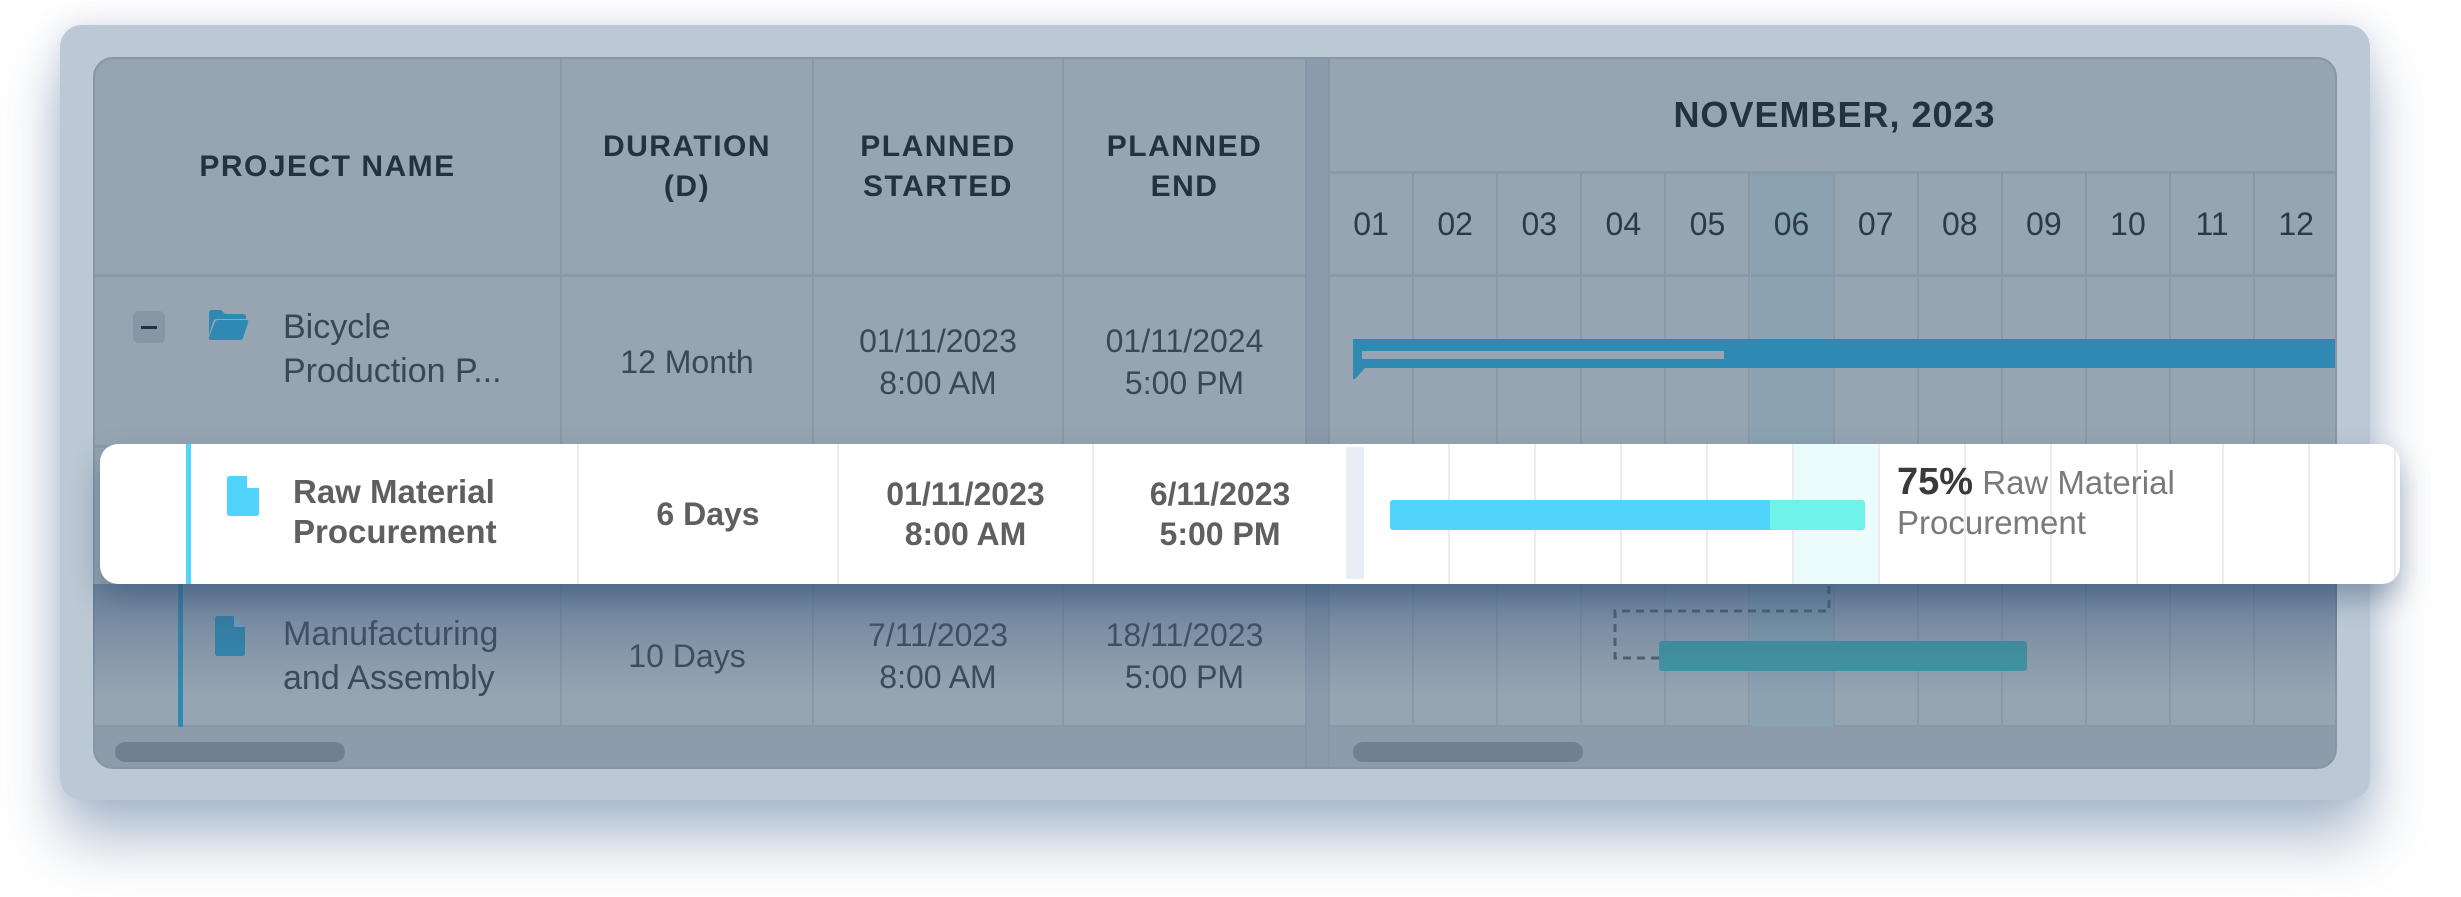 This screenshot has height=897, width=2461. I want to click on row-name: Manufacturing and Assembly, so click(390, 656).